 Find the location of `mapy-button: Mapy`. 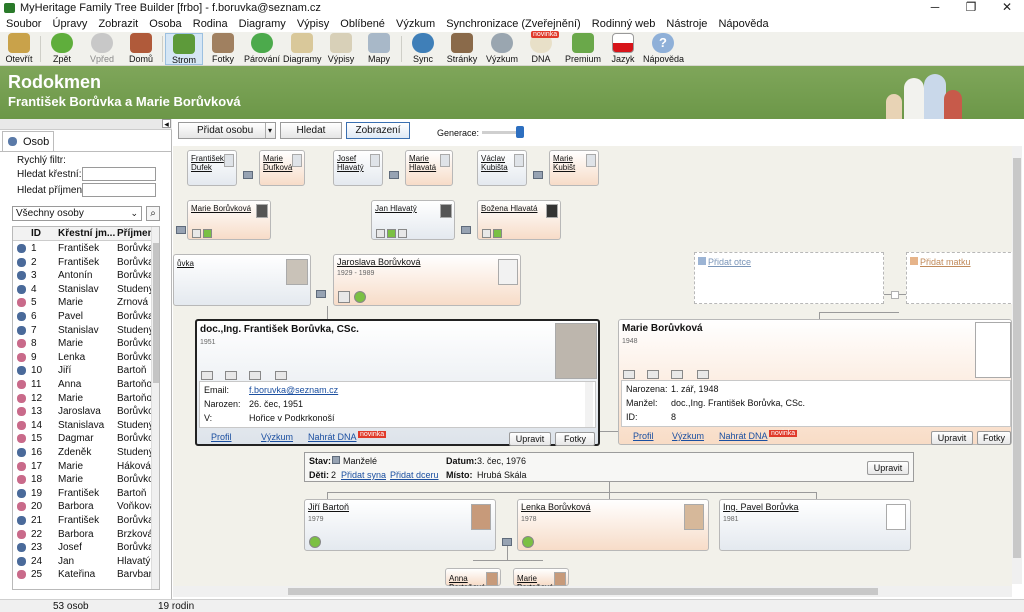

mapy-button: Mapy is located at coordinates (379, 49).